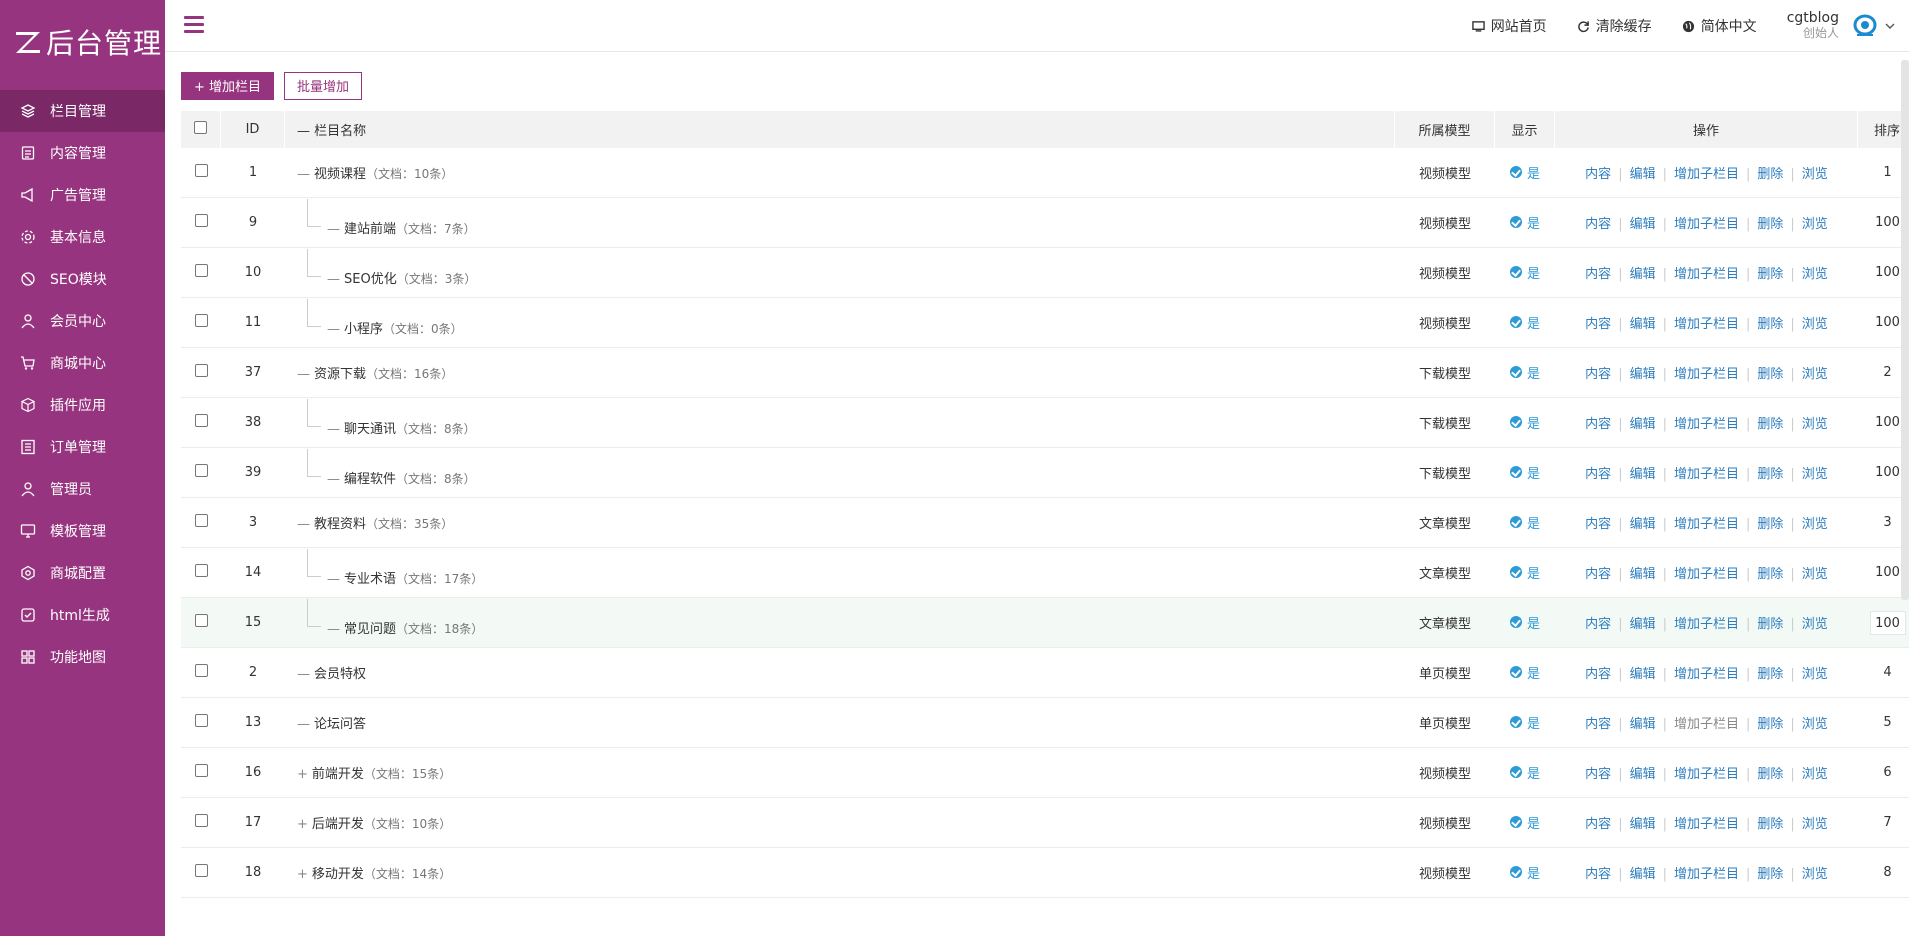 This screenshot has width=1909, height=936. I want to click on user-info: cgtblog 创始人, so click(1813, 26).